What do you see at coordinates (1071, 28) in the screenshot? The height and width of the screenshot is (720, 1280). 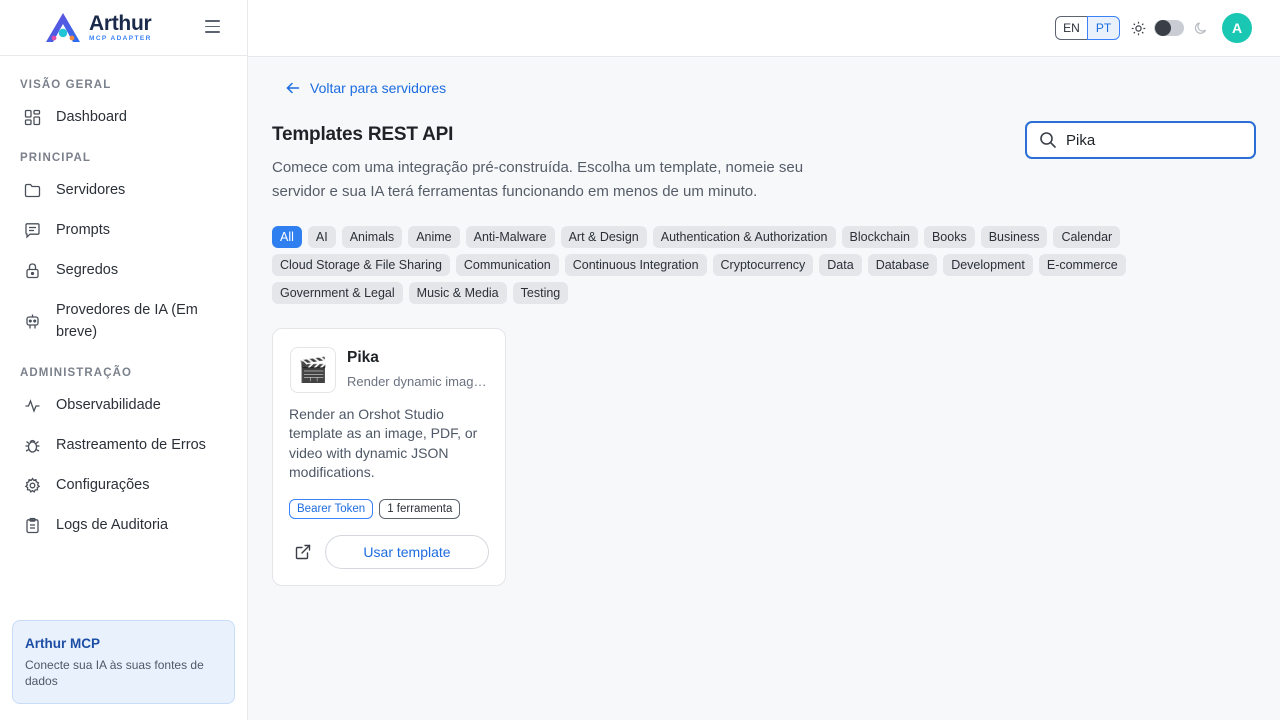 I see `lang-en-button: EN` at bounding box center [1071, 28].